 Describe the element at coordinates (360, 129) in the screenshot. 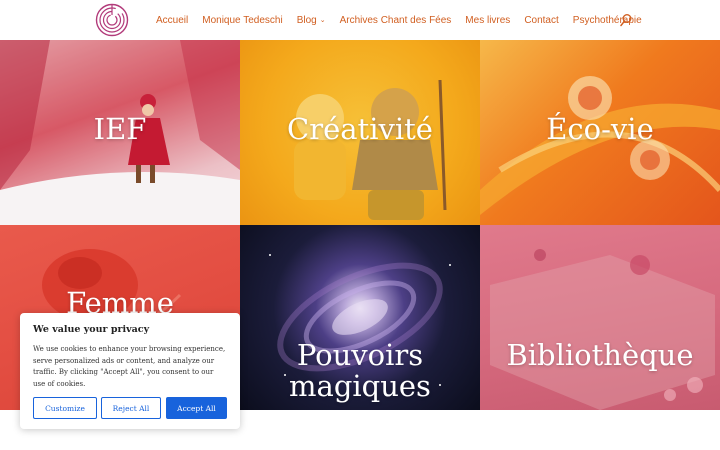

I see `tile-label: Créativité` at that location.